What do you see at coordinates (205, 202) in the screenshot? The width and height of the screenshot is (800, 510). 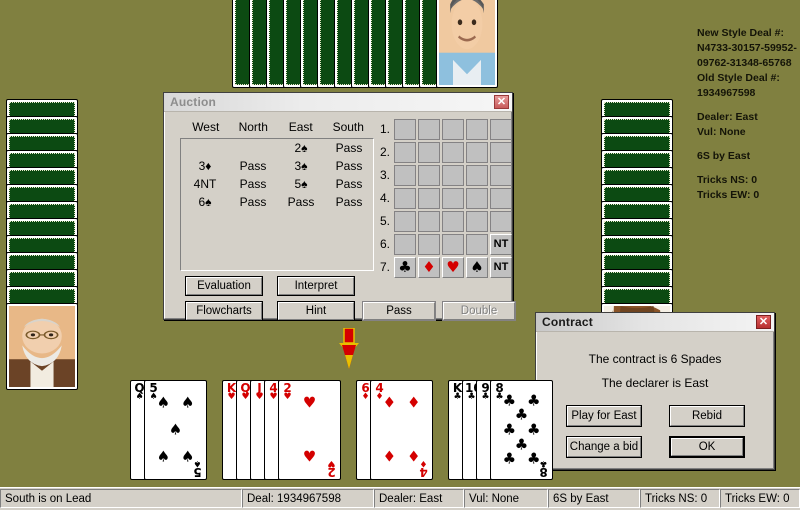 I see `auction-bid-cell: 6♠` at bounding box center [205, 202].